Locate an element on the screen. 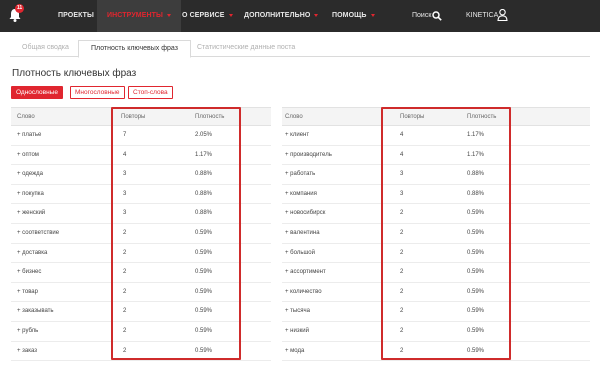 The image size is (600, 365). keyword-cell: + новосибирск is located at coordinates (305, 213).